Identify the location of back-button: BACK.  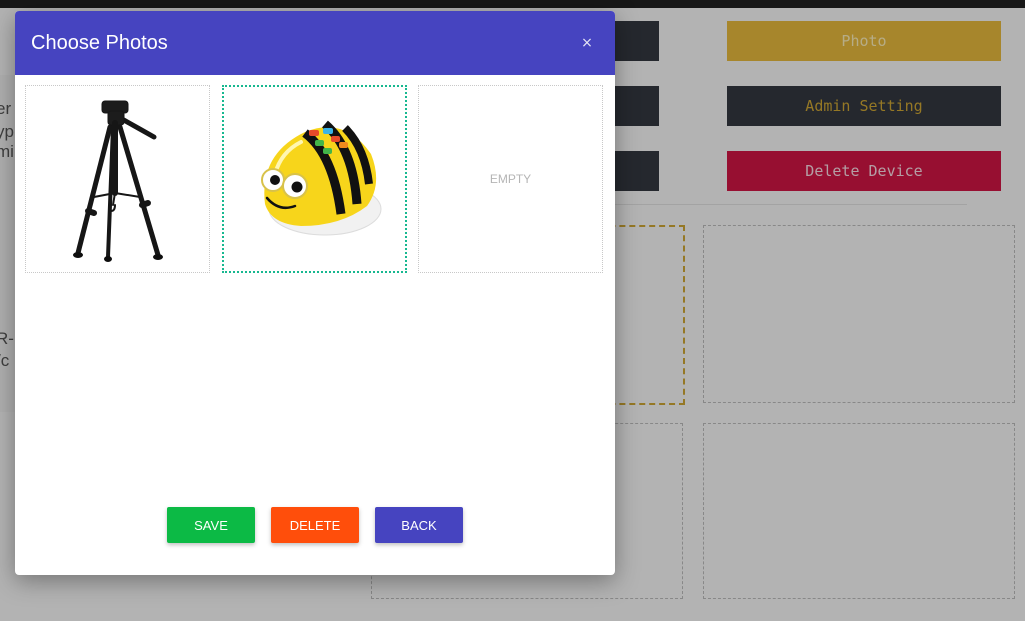
(419, 525).